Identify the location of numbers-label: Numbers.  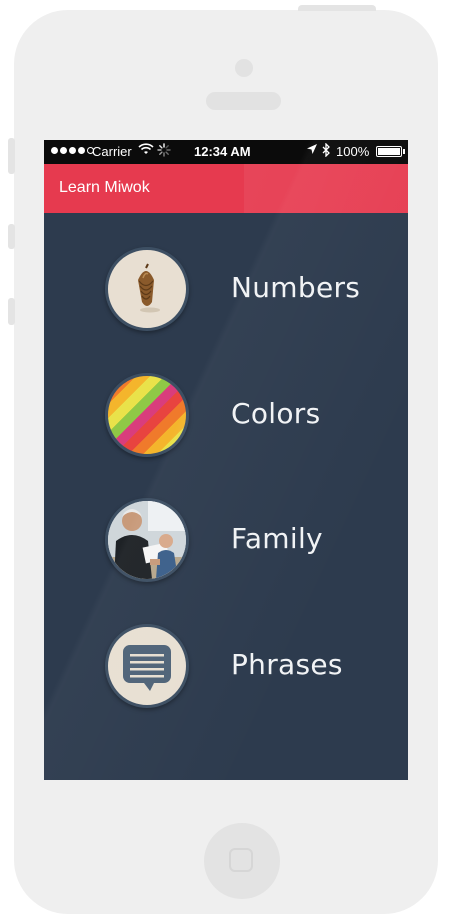
(296, 287).